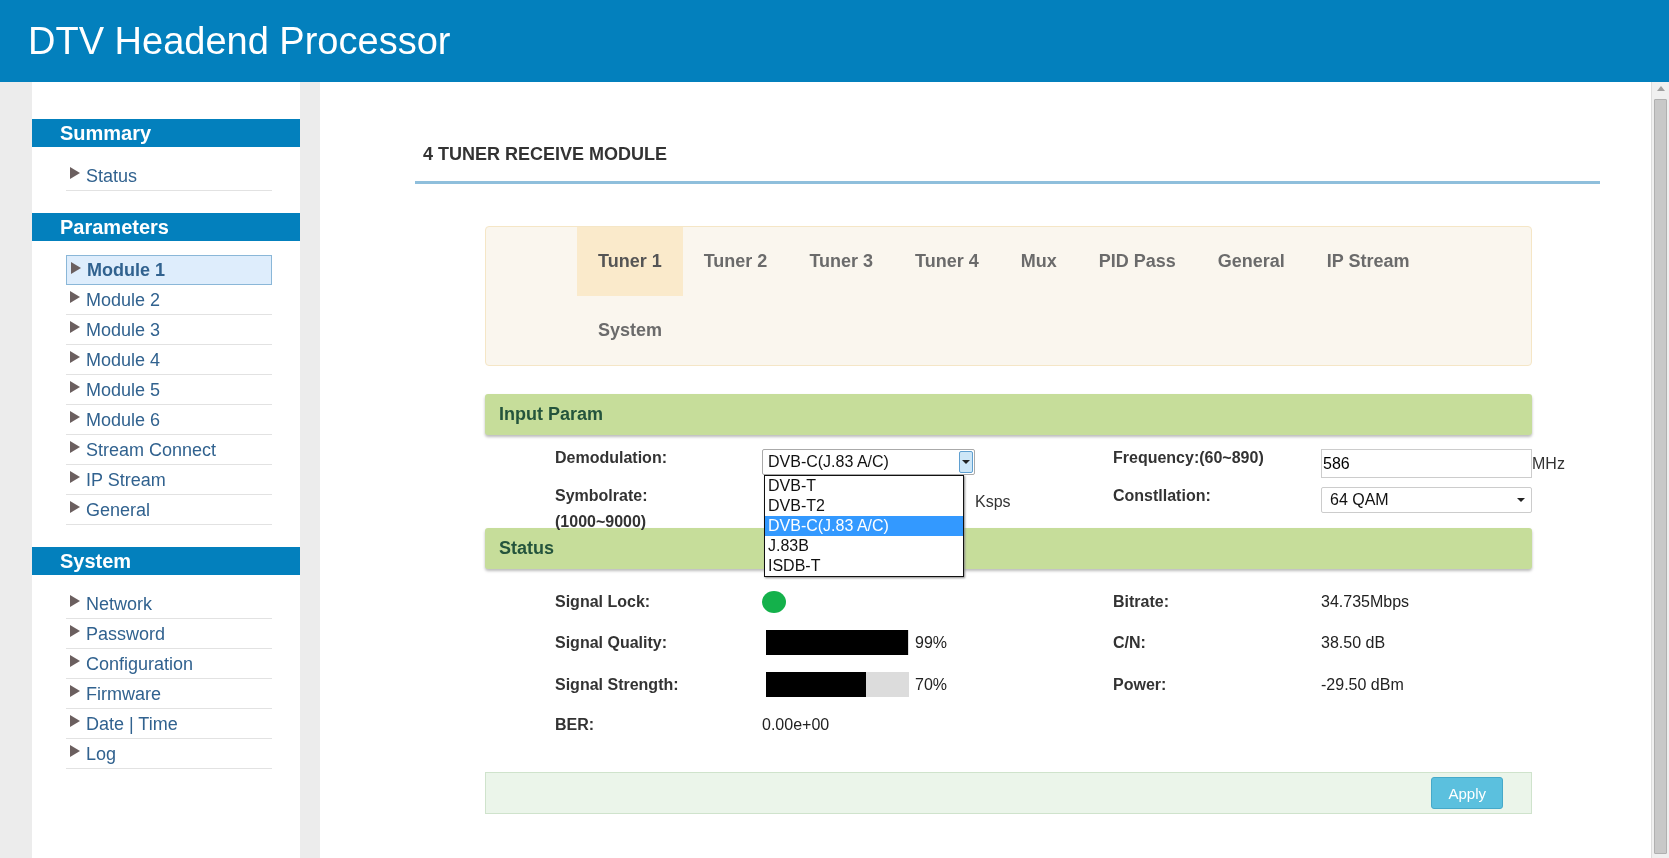 This screenshot has height=858, width=1669. I want to click on dropdown-button, so click(966, 462).